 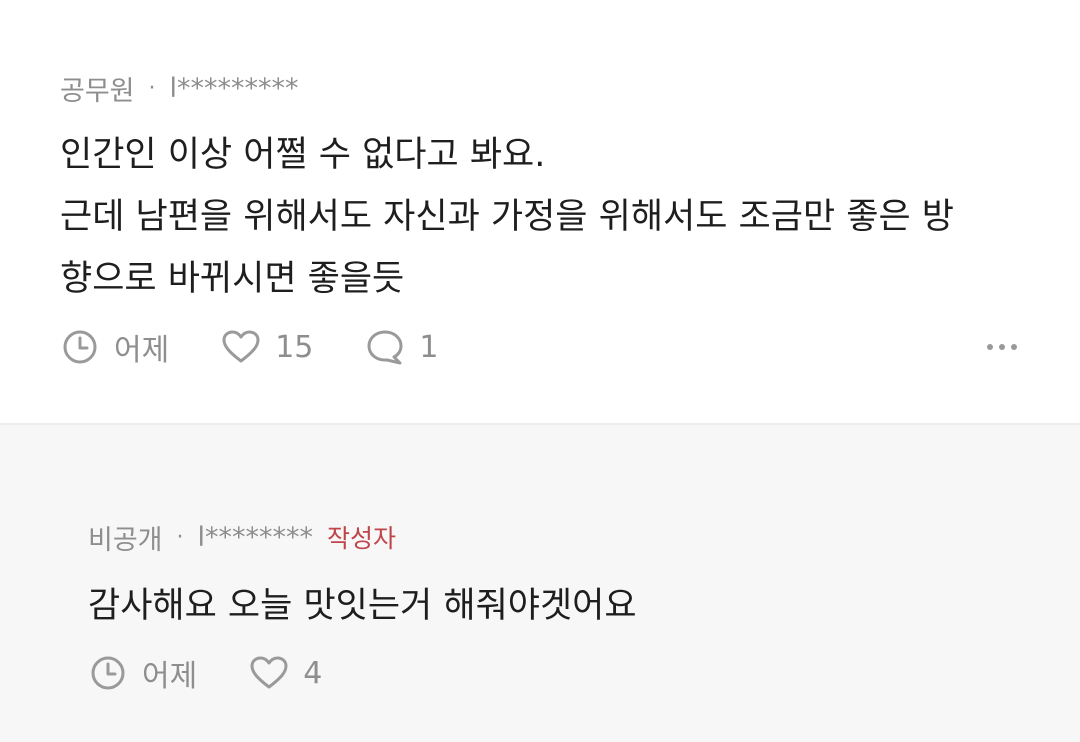 What do you see at coordinates (362, 538) in the screenshot?
I see `author-badge: 작성자` at bounding box center [362, 538].